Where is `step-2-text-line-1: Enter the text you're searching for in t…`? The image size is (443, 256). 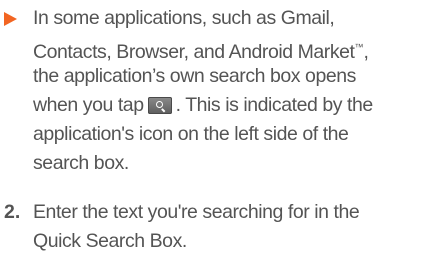 step-2-text-line-1: Enter the text you're searching for in t… is located at coordinates (196, 212).